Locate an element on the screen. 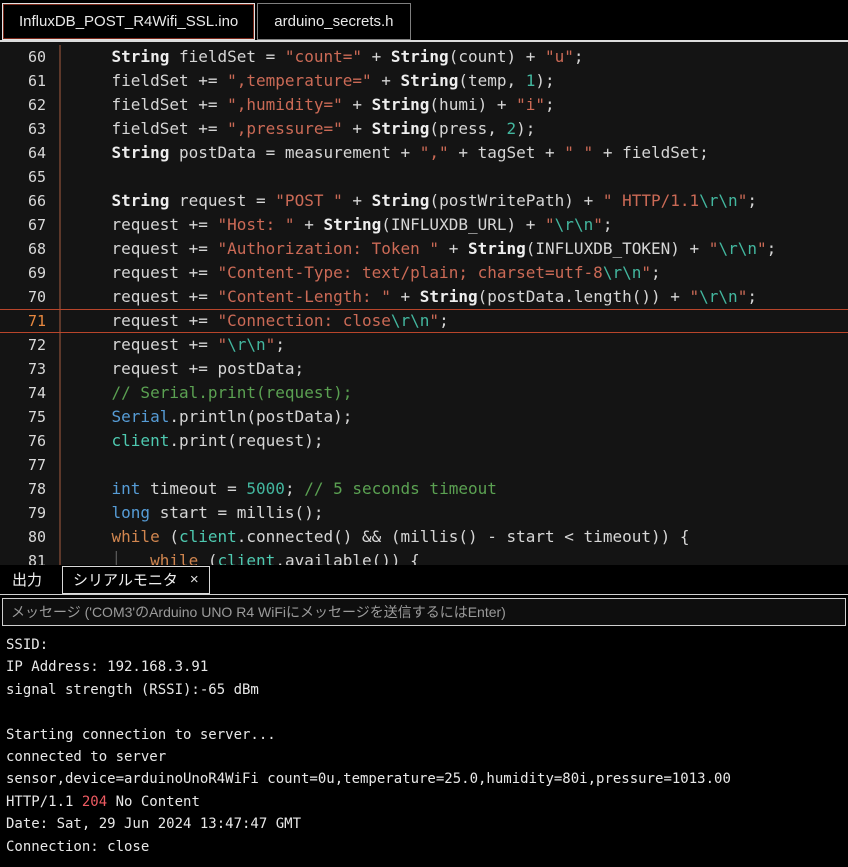  code-text: │ while (client.available()) { is located at coordinates (453, 557).